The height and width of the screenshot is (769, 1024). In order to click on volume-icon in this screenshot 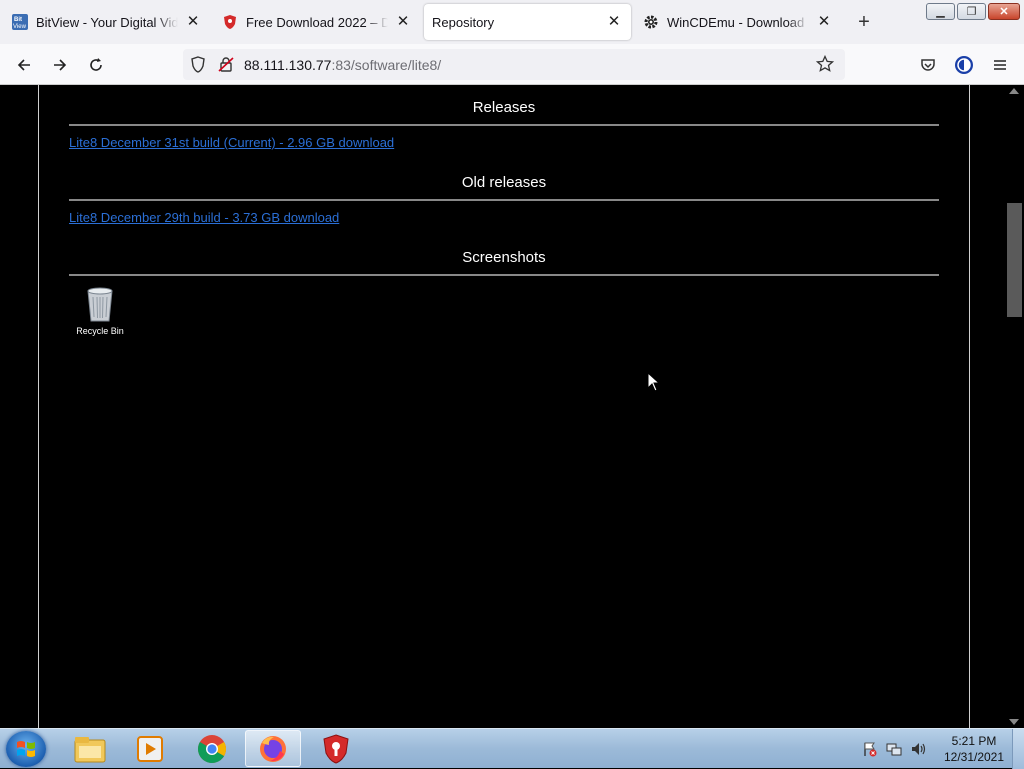, I will do `click(918, 749)`.